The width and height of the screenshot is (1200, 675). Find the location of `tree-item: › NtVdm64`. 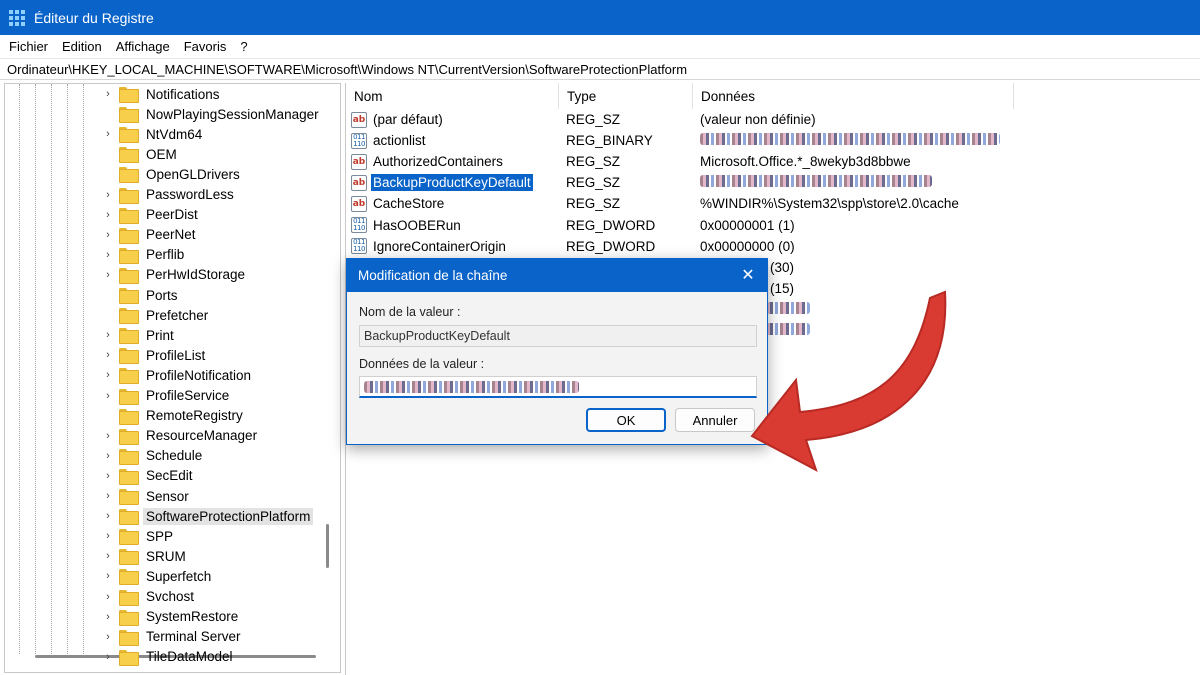

tree-item: › NtVdm64 is located at coordinates (153, 134).